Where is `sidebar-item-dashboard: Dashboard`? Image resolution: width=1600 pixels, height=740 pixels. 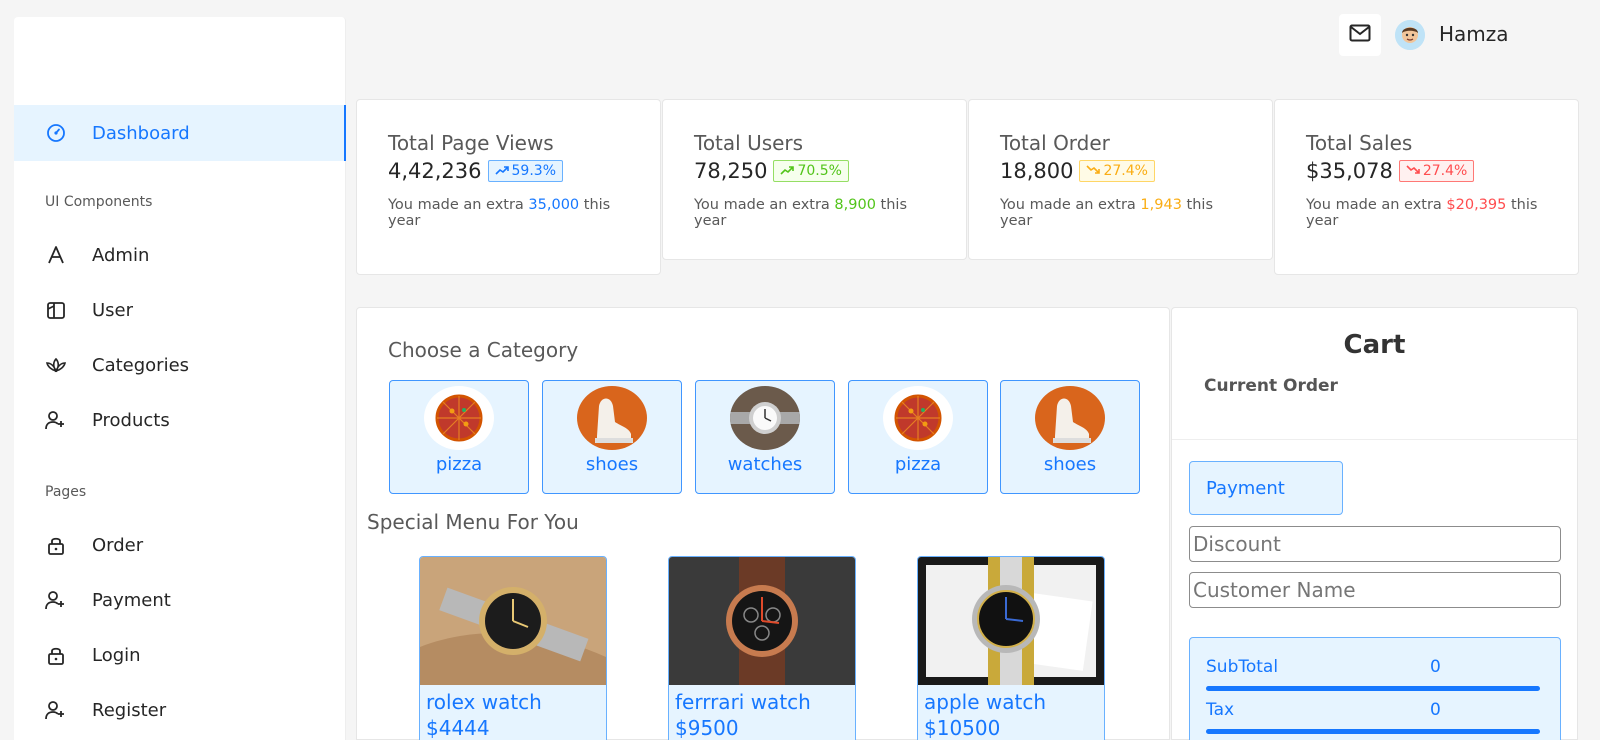 sidebar-item-dashboard: Dashboard is located at coordinates (180, 133).